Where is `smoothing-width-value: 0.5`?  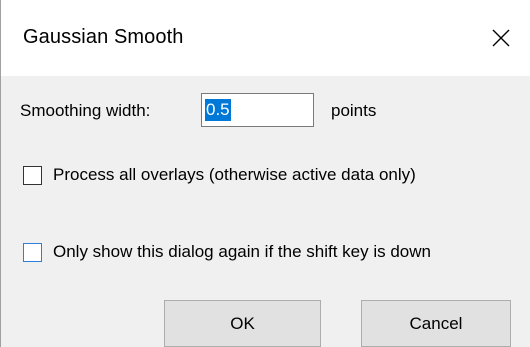 smoothing-width-value: 0.5 is located at coordinates (218, 110).